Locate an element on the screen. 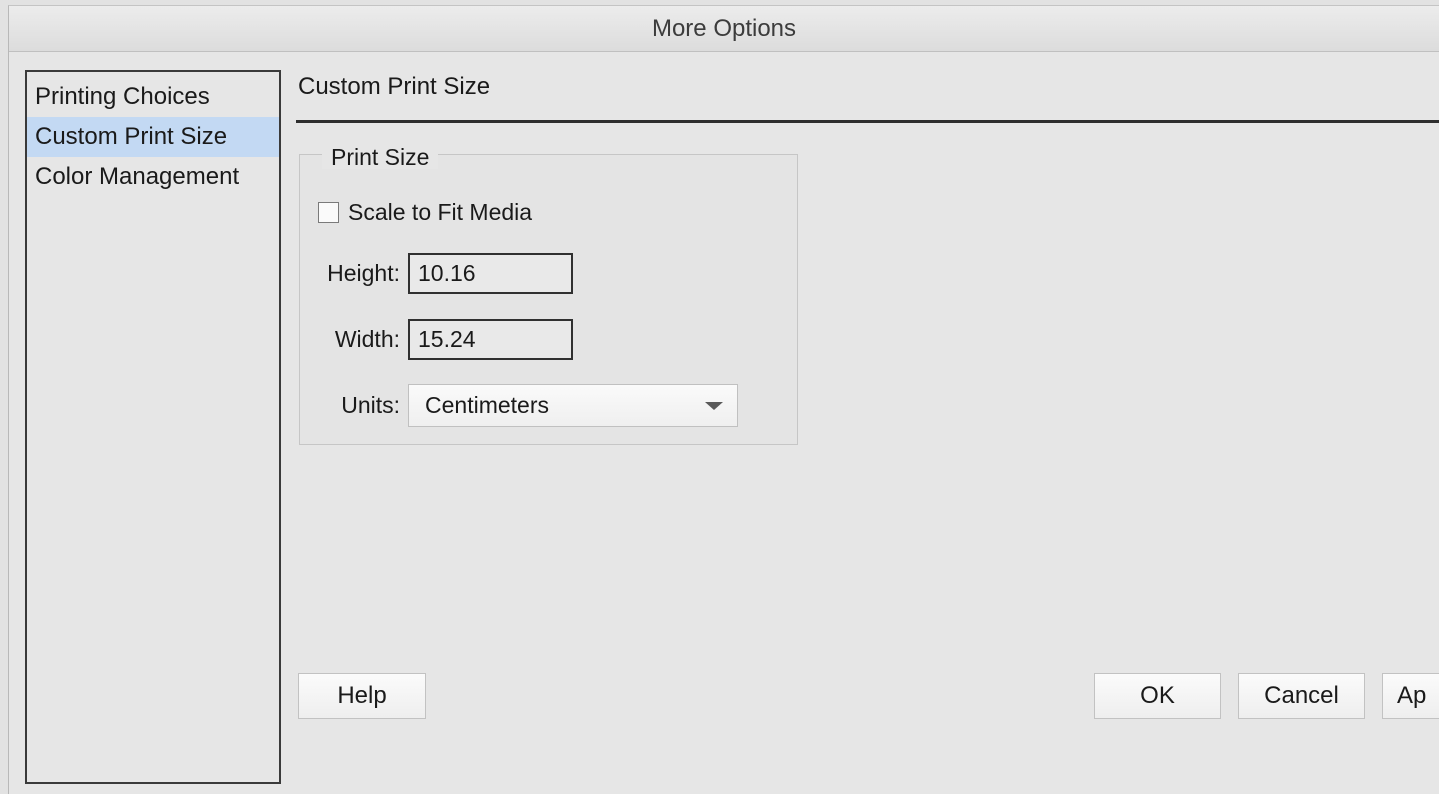 Image resolution: width=1439 pixels, height=794 pixels. help-button: Help is located at coordinates (362, 696).